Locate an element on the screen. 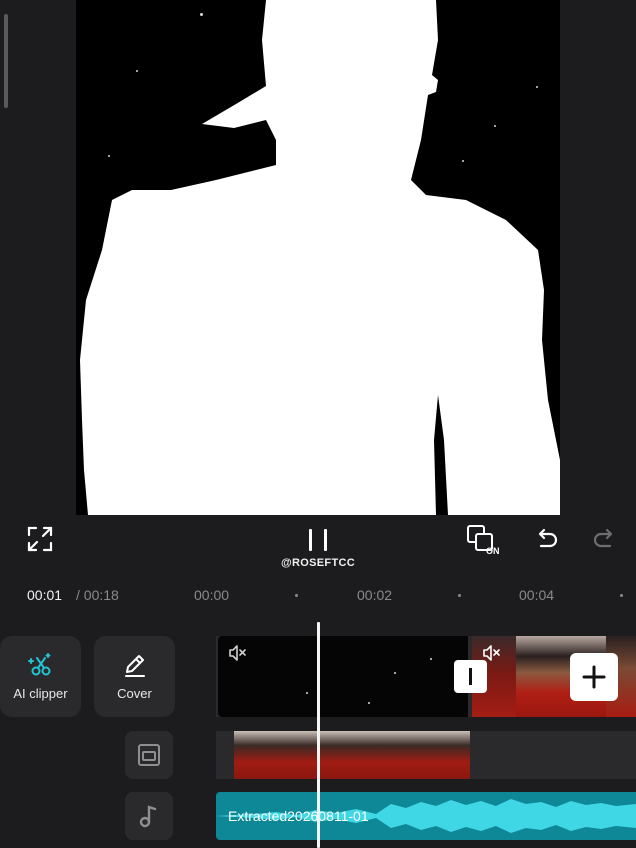 Image resolution: width=636 pixels, height=848 pixels. overlay-track-button is located at coordinates (149, 755).